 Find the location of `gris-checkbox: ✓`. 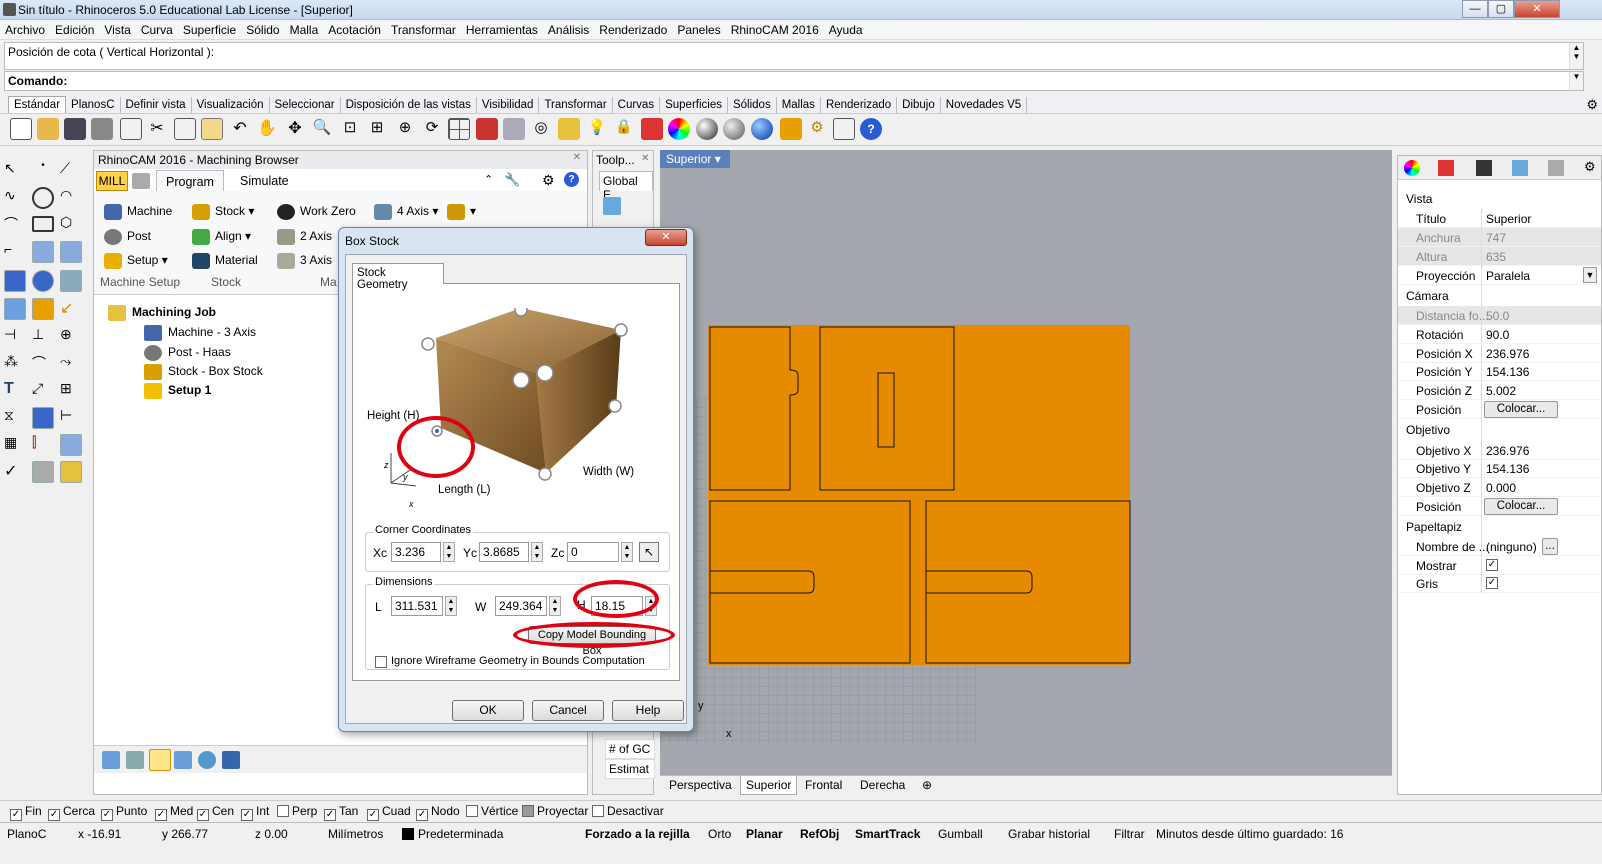

gris-checkbox: ✓ is located at coordinates (1492, 583).